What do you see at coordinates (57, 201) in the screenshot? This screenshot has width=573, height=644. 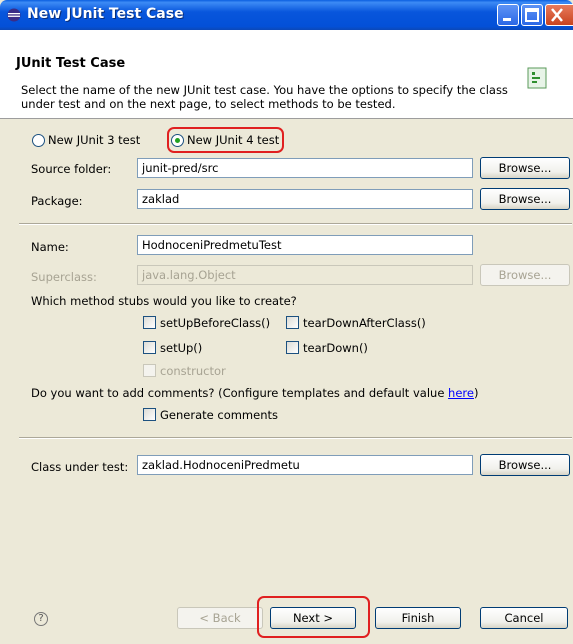 I see `package-label: Package:` at bounding box center [57, 201].